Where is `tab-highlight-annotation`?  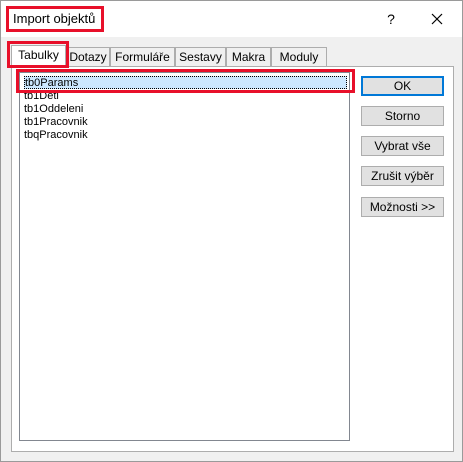
tab-highlight-annotation is located at coordinates (38, 54).